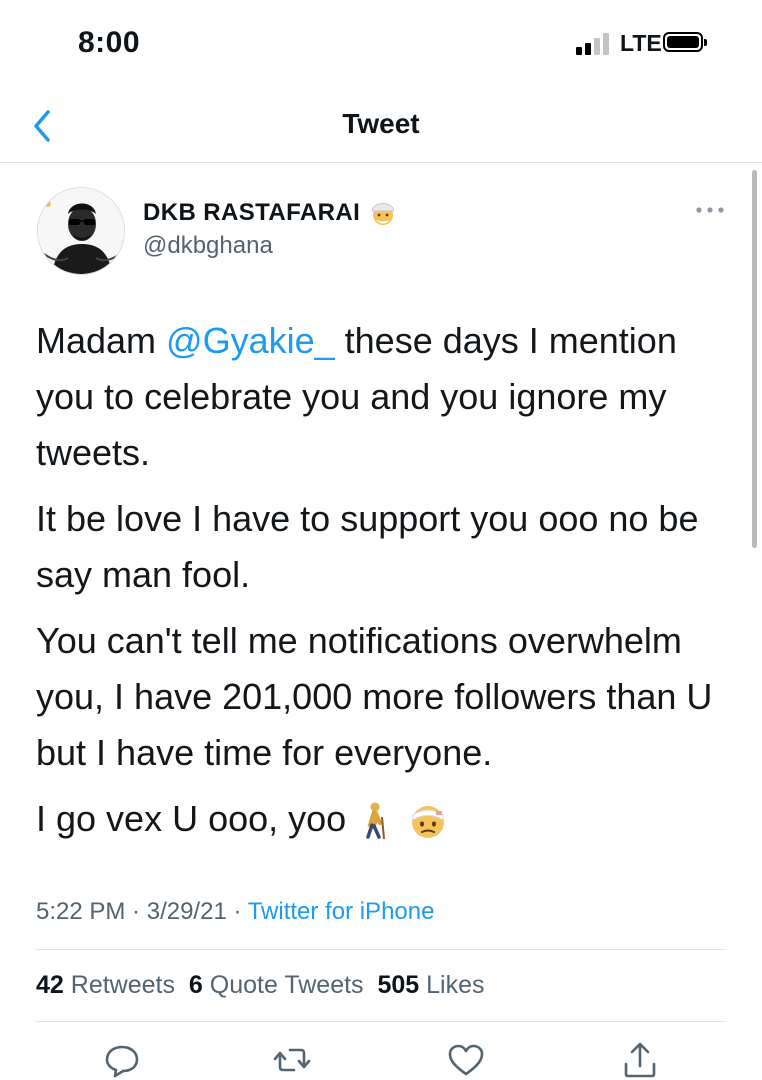 The height and width of the screenshot is (1080, 762). I want to click on mention-link: @Gyakie_, so click(250, 340).